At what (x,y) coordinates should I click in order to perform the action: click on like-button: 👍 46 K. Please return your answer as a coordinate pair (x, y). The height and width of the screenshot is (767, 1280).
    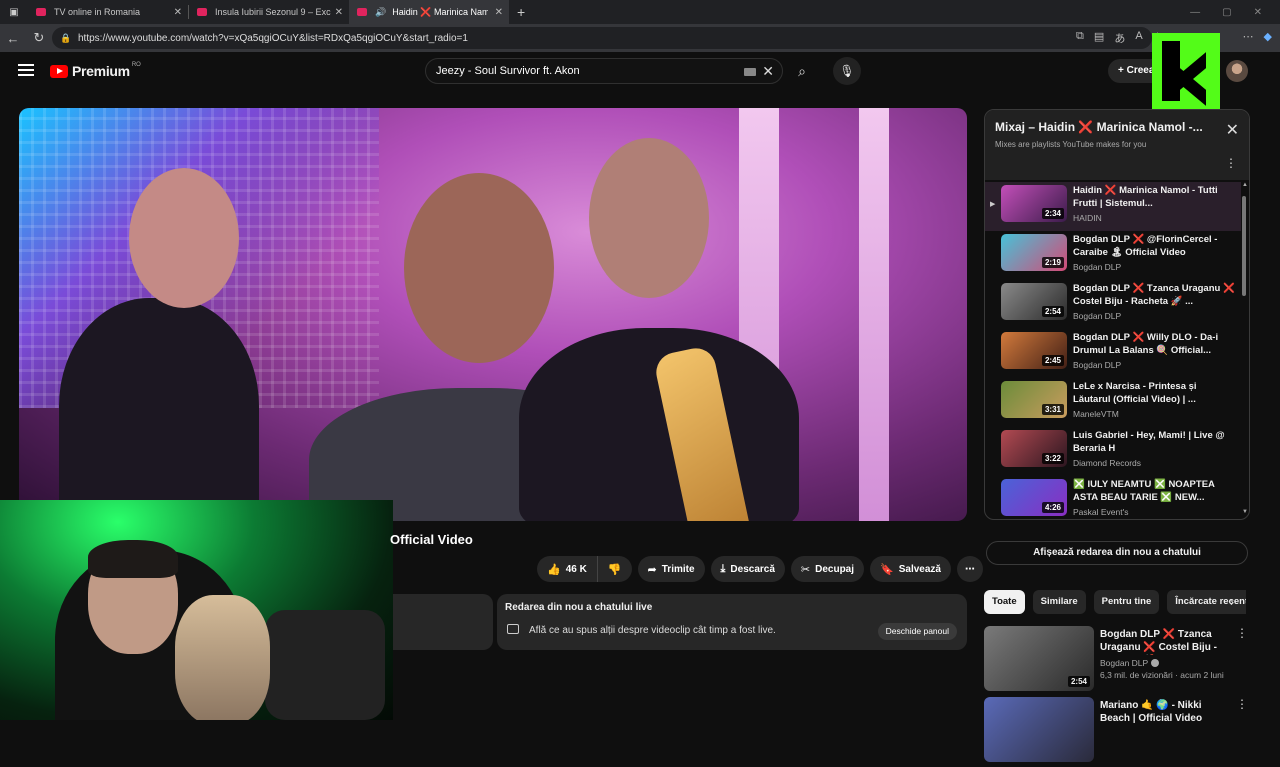
    Looking at the image, I should click on (567, 569).